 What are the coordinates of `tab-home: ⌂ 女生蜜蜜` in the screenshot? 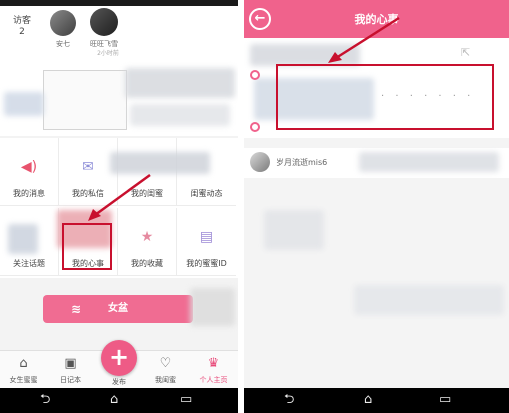 It's located at (23, 370).